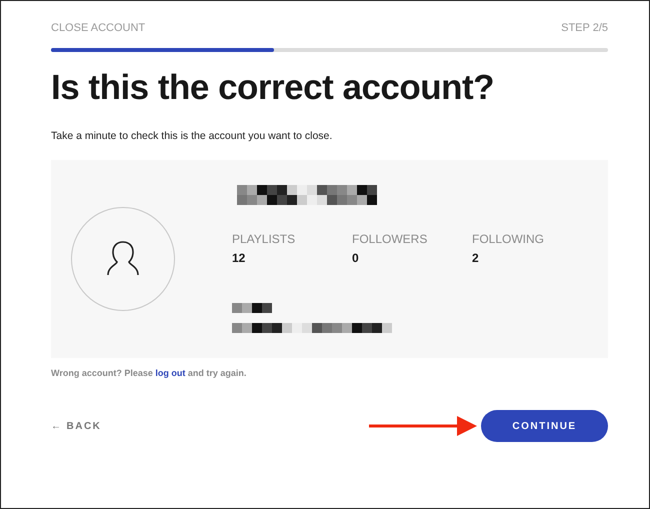 The image size is (650, 509). I want to click on stat-label: PLAYLISTS, so click(264, 239).